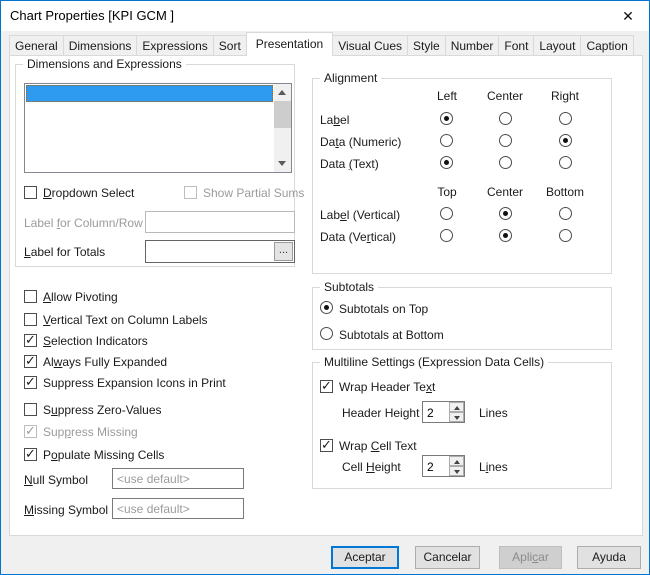 The image size is (650, 575). What do you see at coordinates (609, 557) in the screenshot?
I see `ayuda-button: Ayuda` at bounding box center [609, 557].